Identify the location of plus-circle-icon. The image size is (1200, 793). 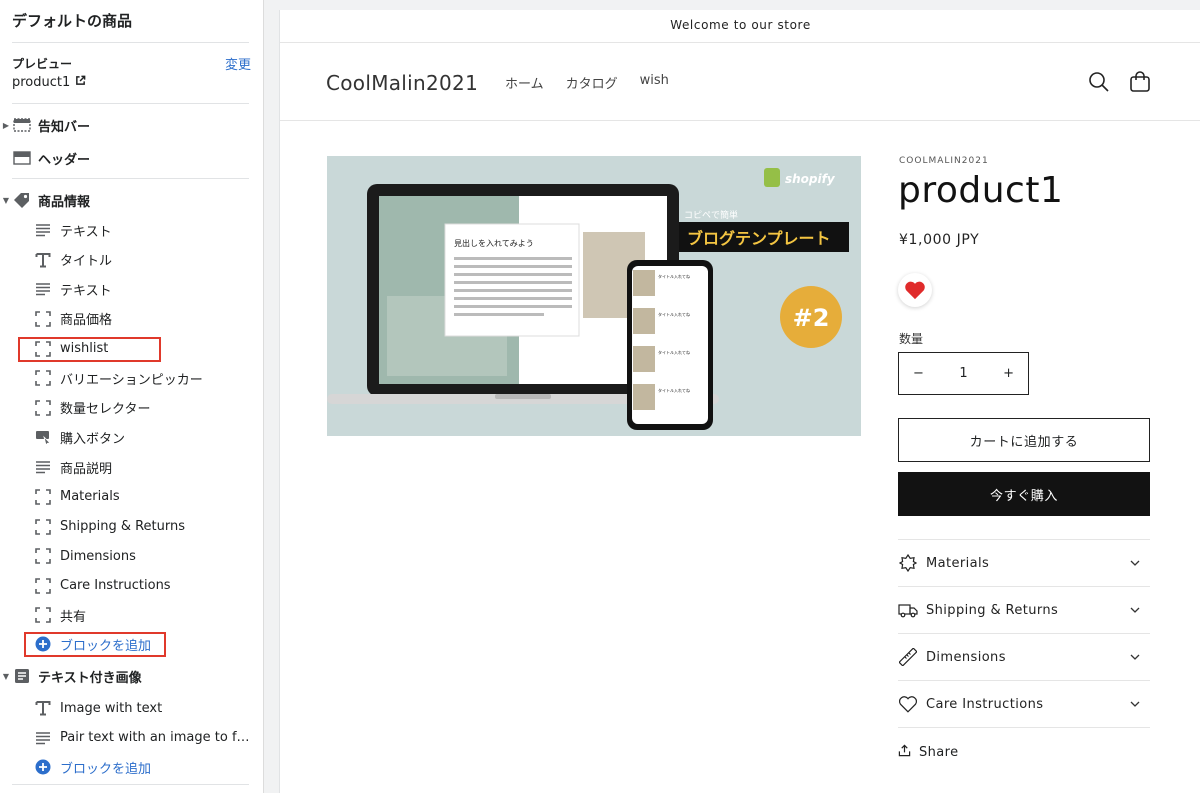
(43, 767).